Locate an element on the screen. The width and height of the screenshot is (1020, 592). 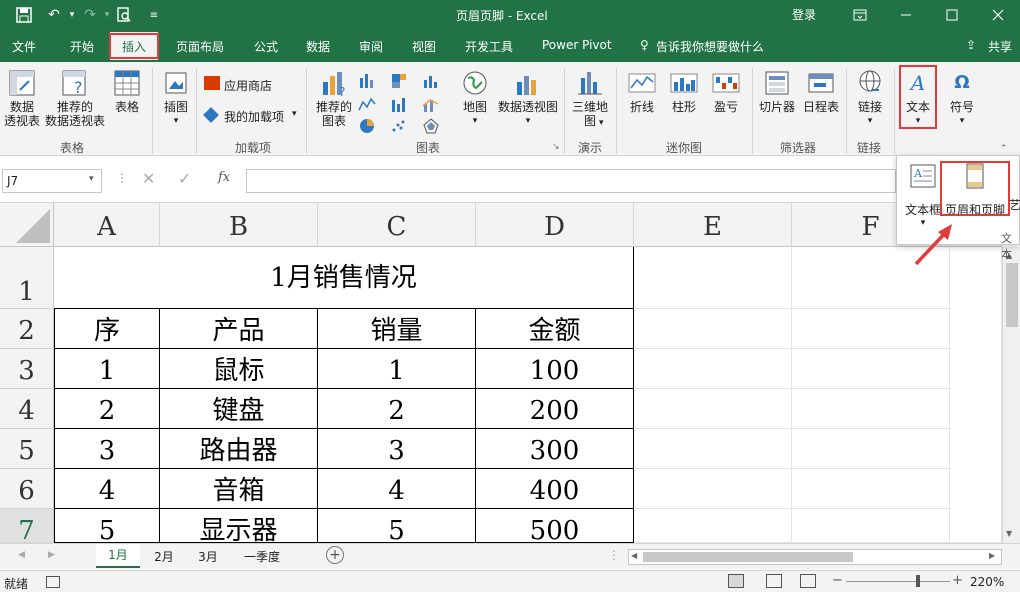
add-sheet-icon: + is located at coordinates (335, 555).